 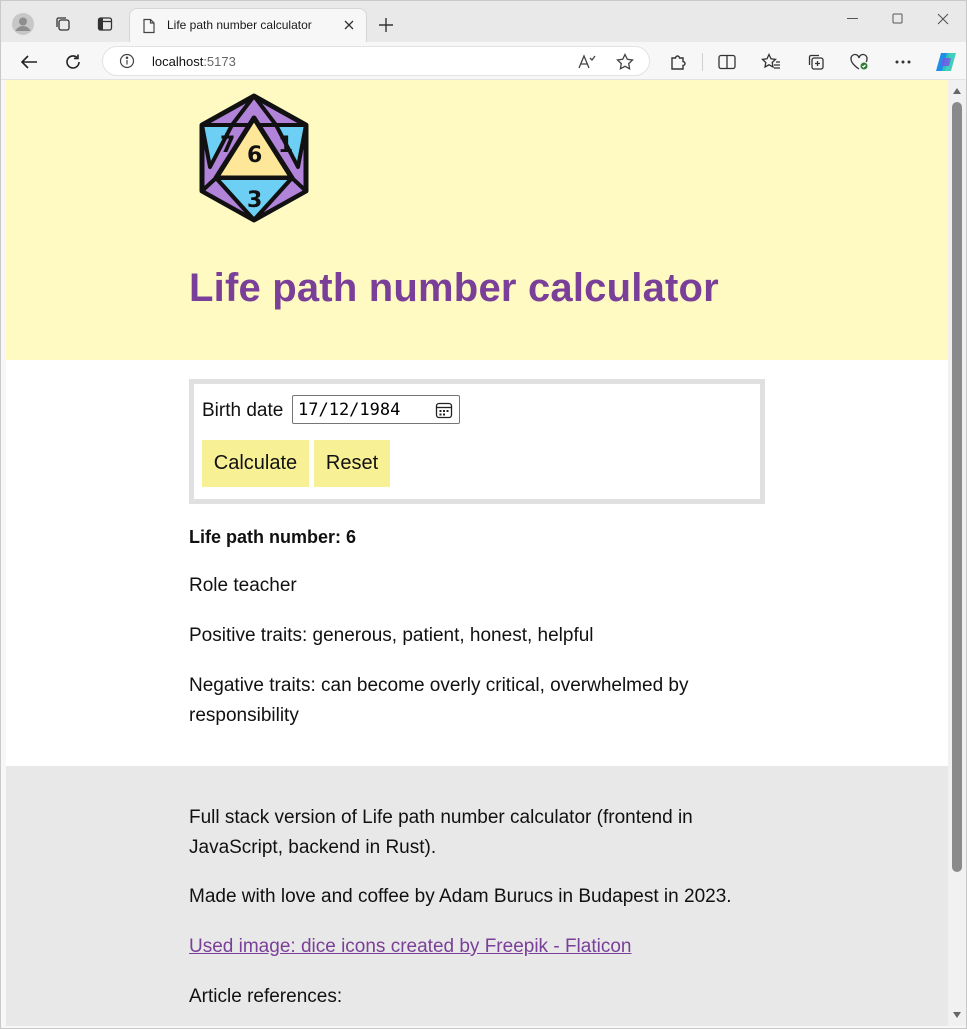 I want to click on more-options-icon, so click(x=903, y=62).